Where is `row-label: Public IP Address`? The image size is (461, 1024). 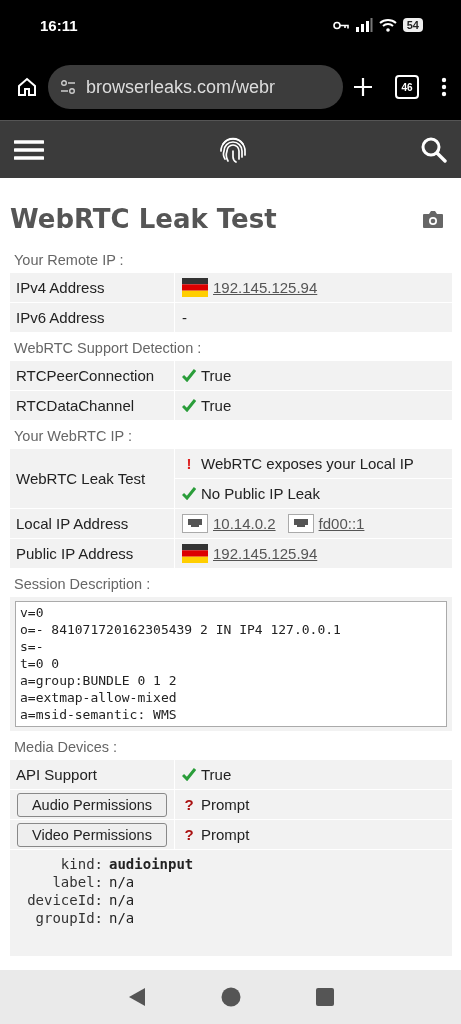 row-label: Public IP Address is located at coordinates (92, 553).